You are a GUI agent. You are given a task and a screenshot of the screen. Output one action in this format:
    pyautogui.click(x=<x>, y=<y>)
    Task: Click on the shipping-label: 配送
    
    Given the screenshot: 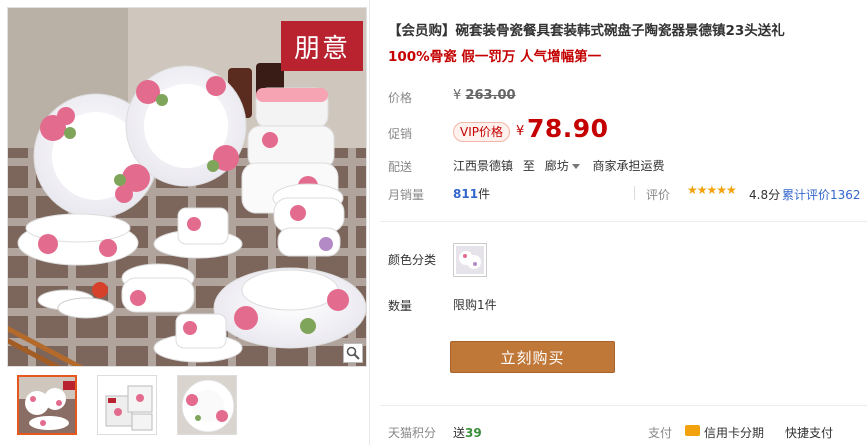 What is the action you would take?
    pyautogui.click(x=400, y=167)
    